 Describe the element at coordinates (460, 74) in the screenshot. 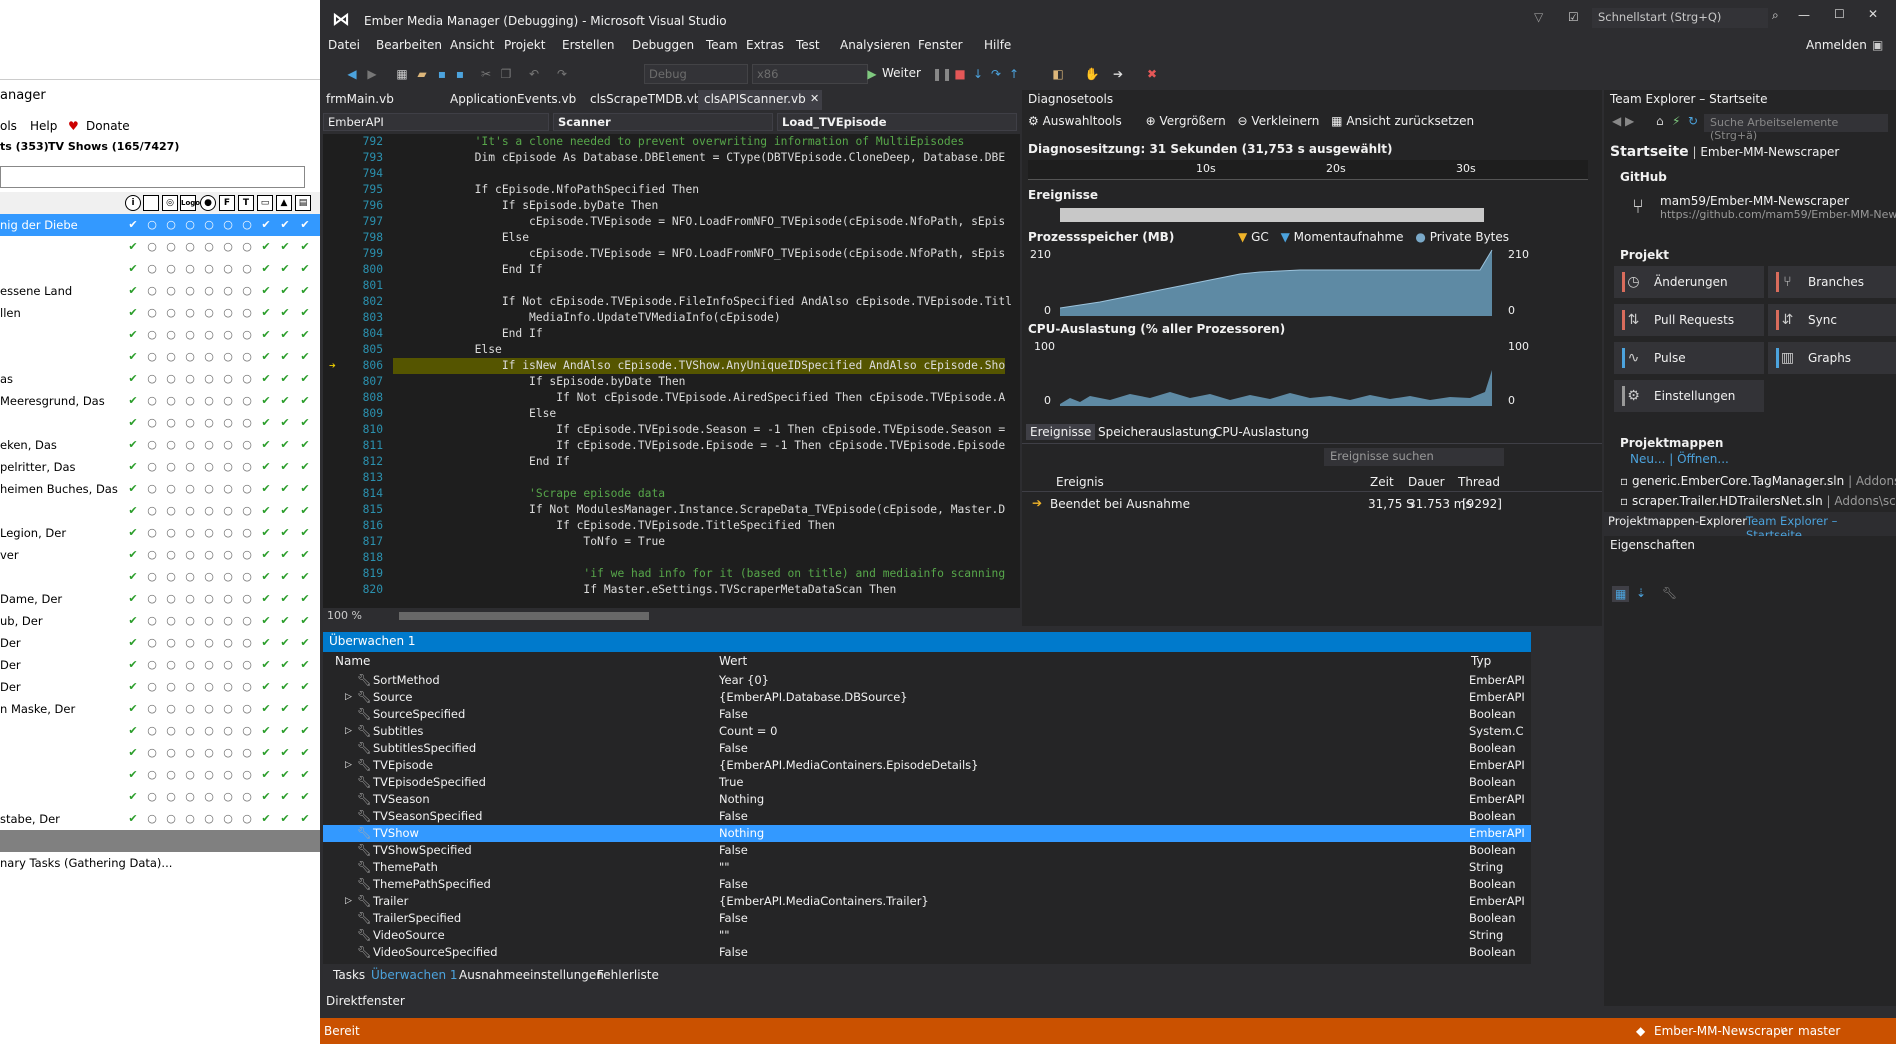

I see `save-all-icon: ▪` at that location.